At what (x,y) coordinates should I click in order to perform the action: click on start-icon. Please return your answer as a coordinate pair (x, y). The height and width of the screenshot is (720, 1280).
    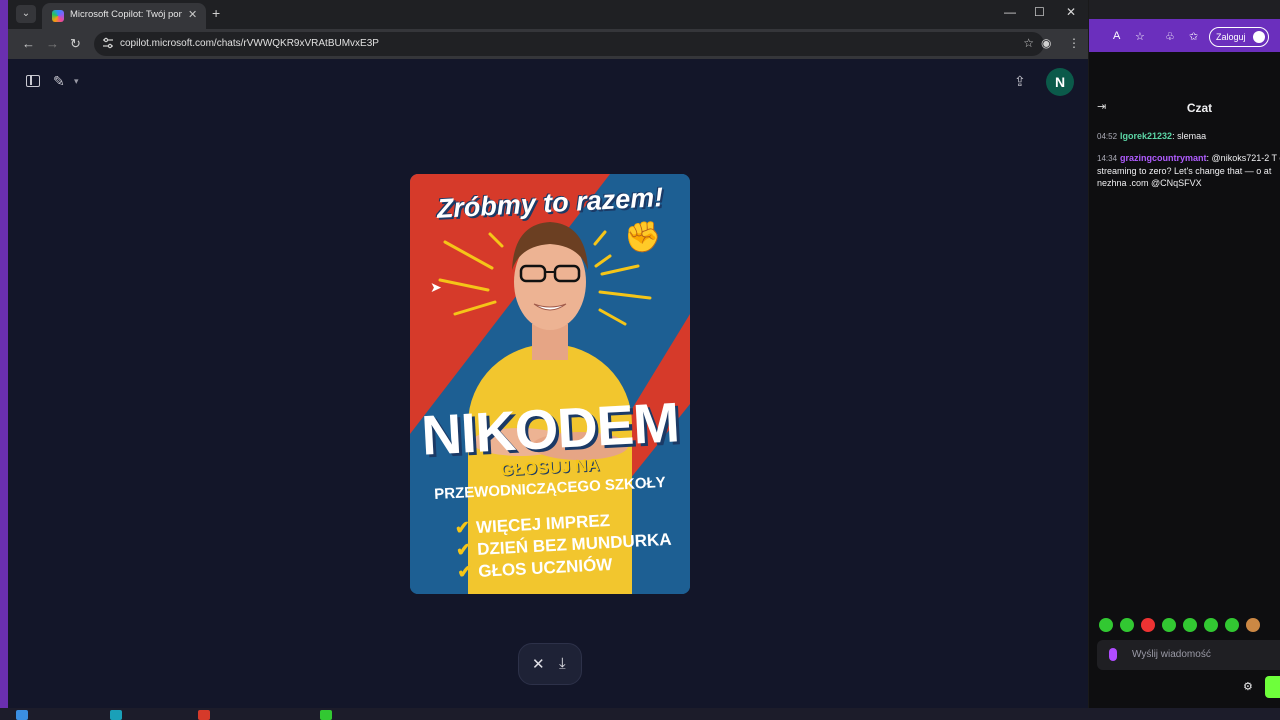
    Looking at the image, I should click on (22, 715).